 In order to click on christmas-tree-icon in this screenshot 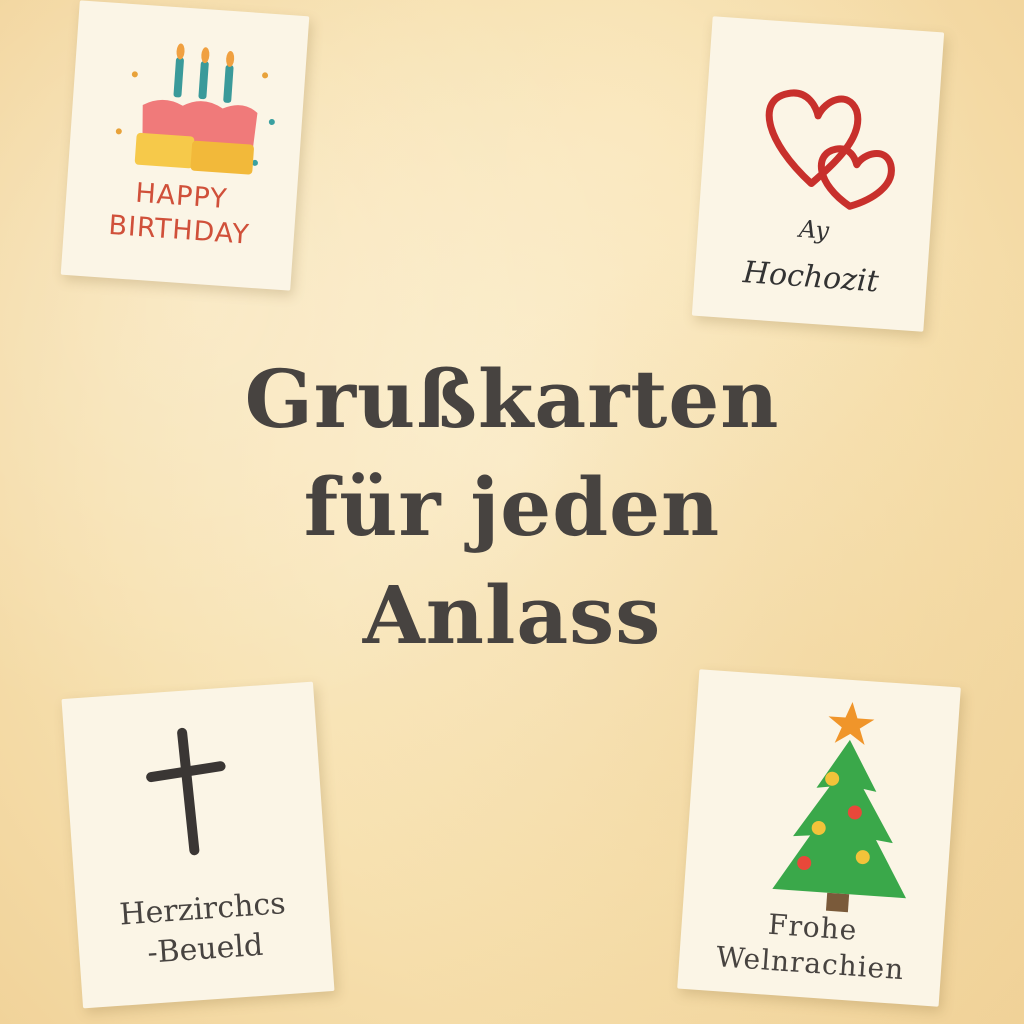, I will do `click(839, 807)`.